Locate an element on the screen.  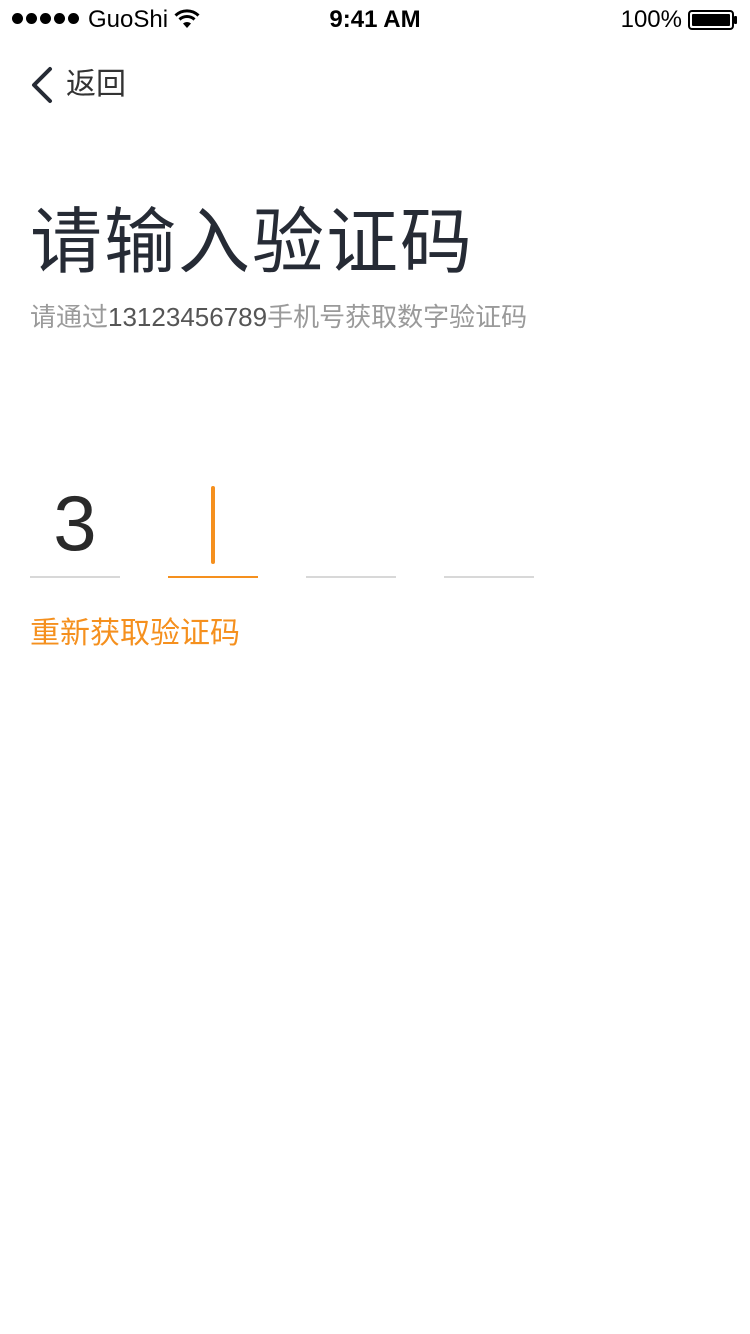
page-title: 请输入验证码 is located at coordinates (252, 243).